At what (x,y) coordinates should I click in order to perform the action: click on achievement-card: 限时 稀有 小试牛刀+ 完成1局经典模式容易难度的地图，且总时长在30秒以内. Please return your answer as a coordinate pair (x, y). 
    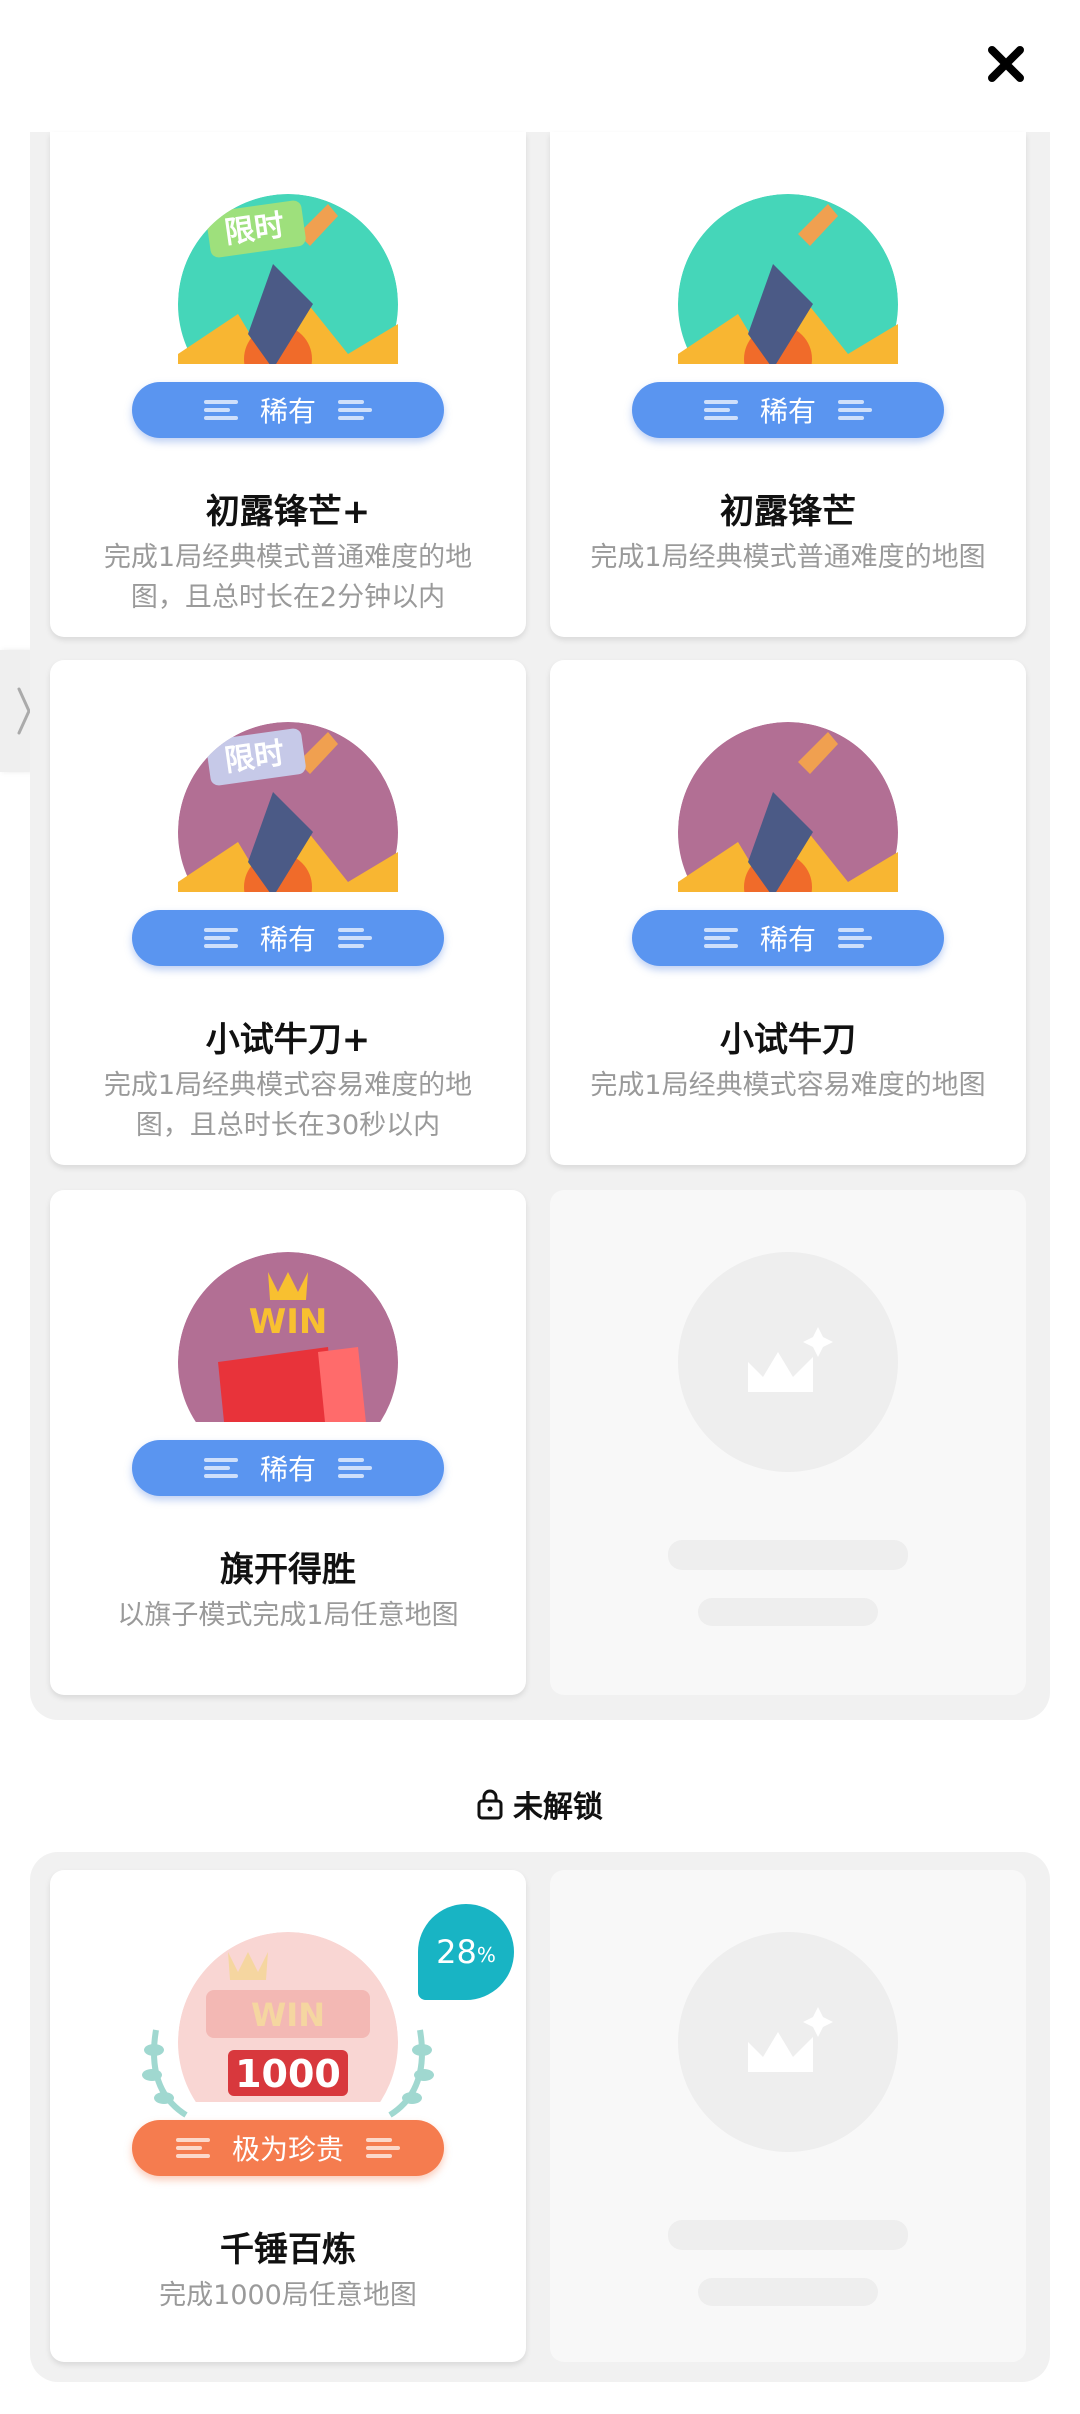
    Looking at the image, I should click on (288, 912).